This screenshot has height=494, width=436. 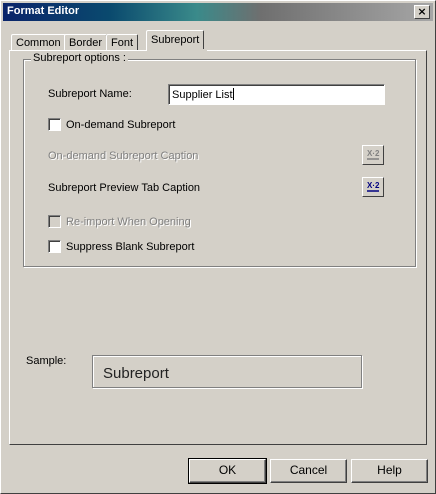 What do you see at coordinates (54, 246) in the screenshot?
I see `suppress-blank-checkbox` at bounding box center [54, 246].